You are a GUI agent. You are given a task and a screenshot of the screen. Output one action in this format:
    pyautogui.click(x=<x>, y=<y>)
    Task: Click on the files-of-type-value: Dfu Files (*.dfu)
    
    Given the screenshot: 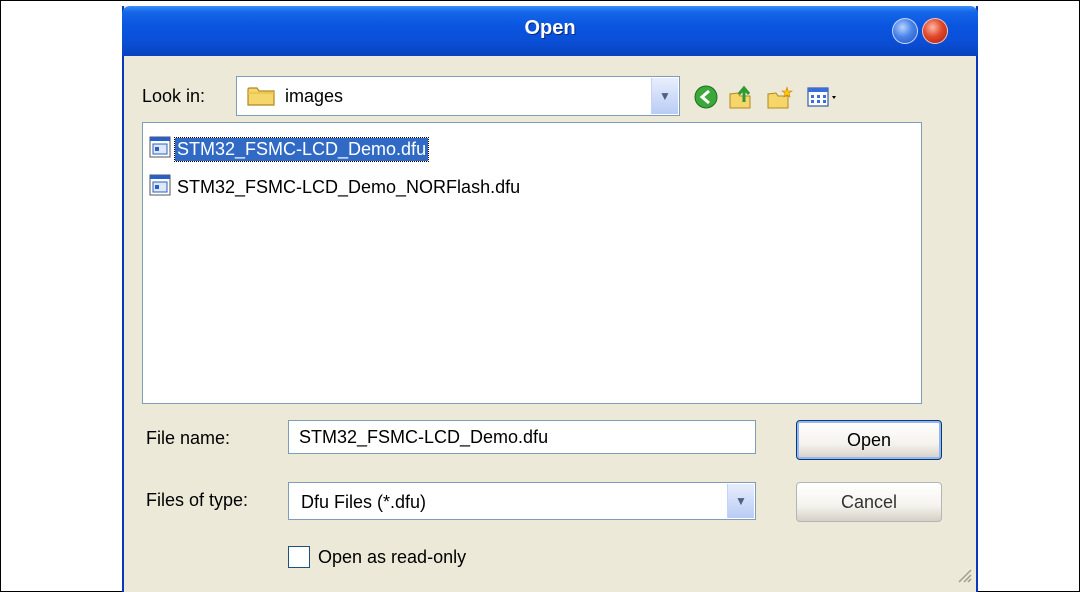 What is the action you would take?
    pyautogui.click(x=364, y=502)
    